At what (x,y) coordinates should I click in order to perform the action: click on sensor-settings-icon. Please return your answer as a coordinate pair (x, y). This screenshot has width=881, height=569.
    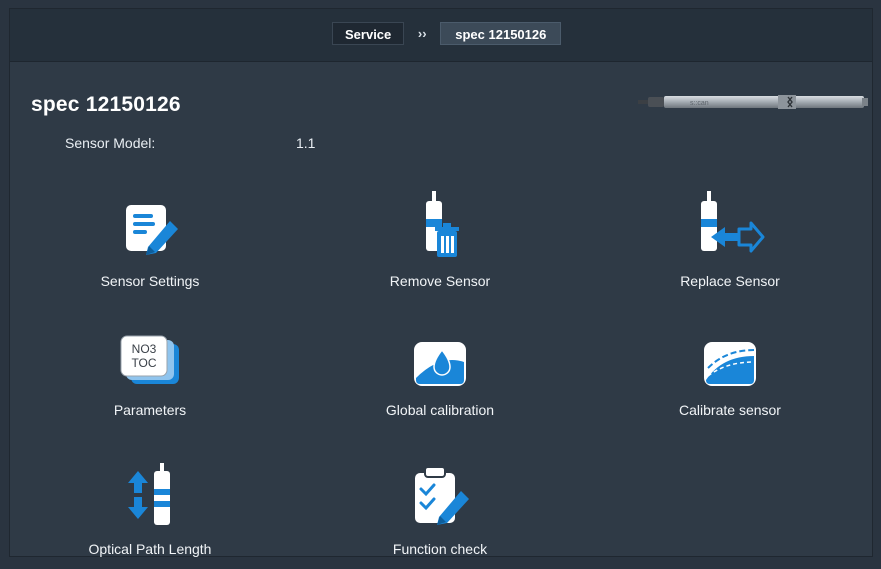
    Looking at the image, I should click on (150, 224).